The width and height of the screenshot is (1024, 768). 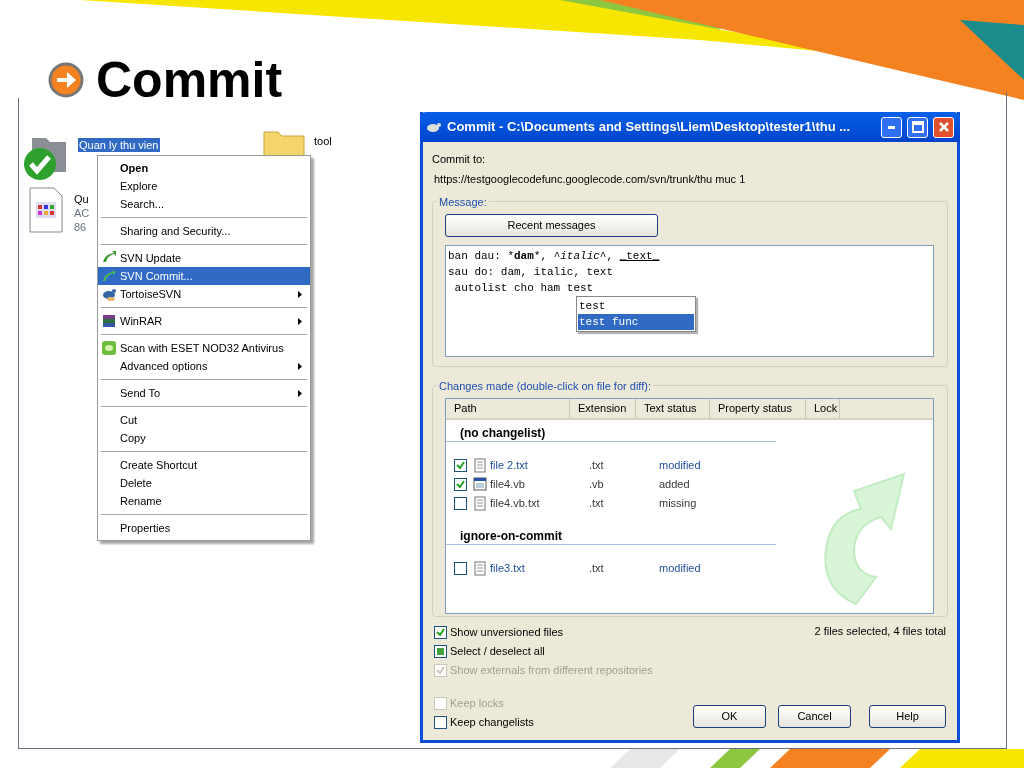 I want to click on menu-item: Scan with ESET NOD32 Antivirus, so click(x=204, y=348).